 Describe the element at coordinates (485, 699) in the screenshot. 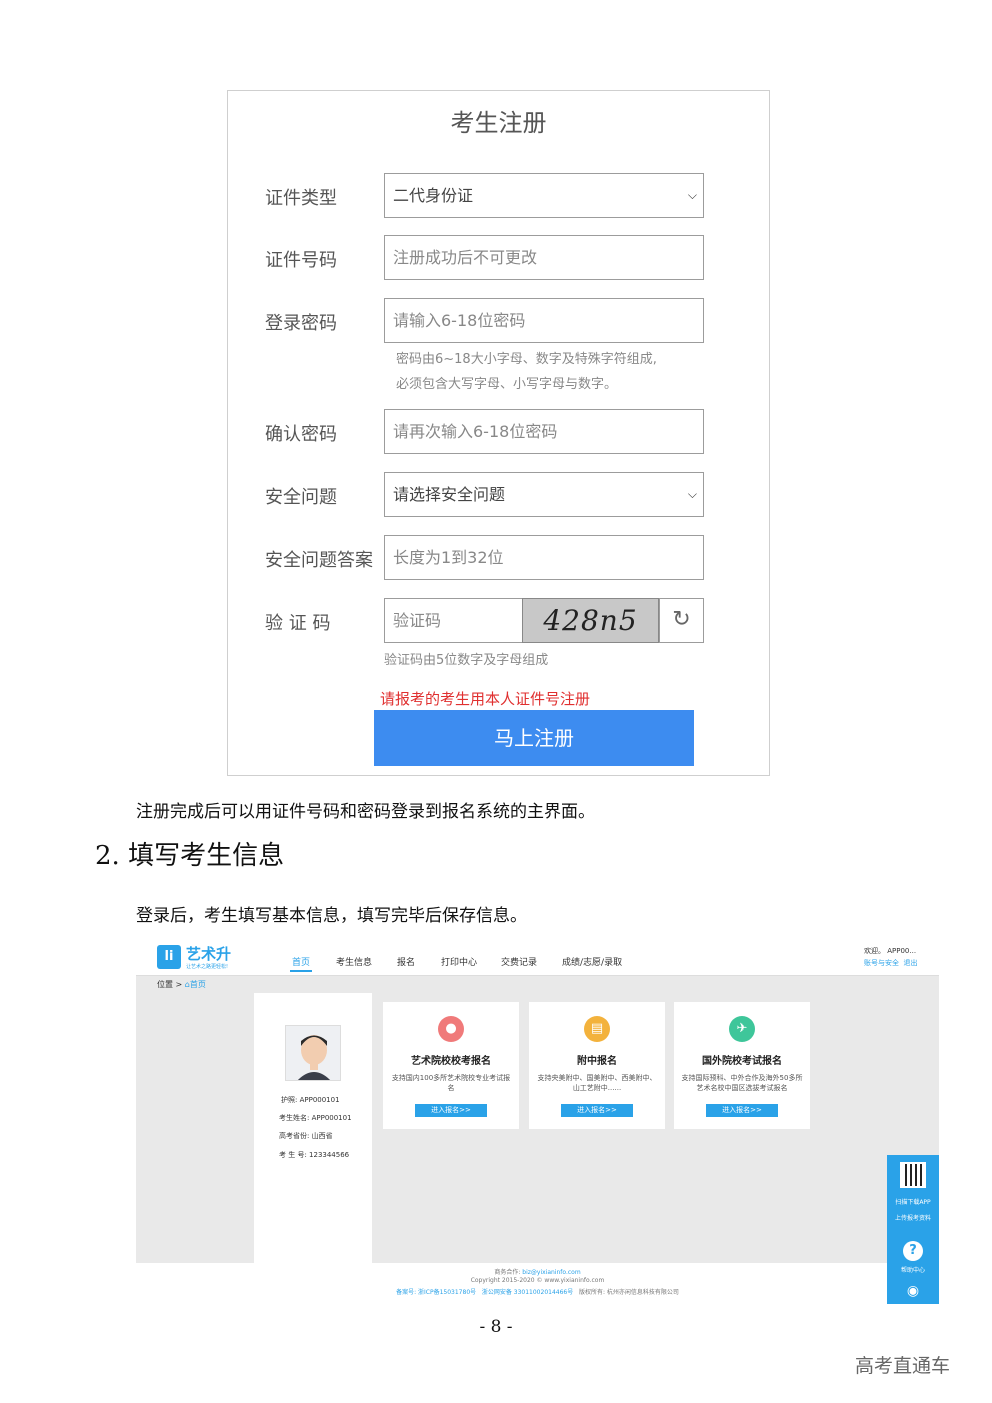

I see `warning-text: 请报考的考生用本人证件号注册` at that location.